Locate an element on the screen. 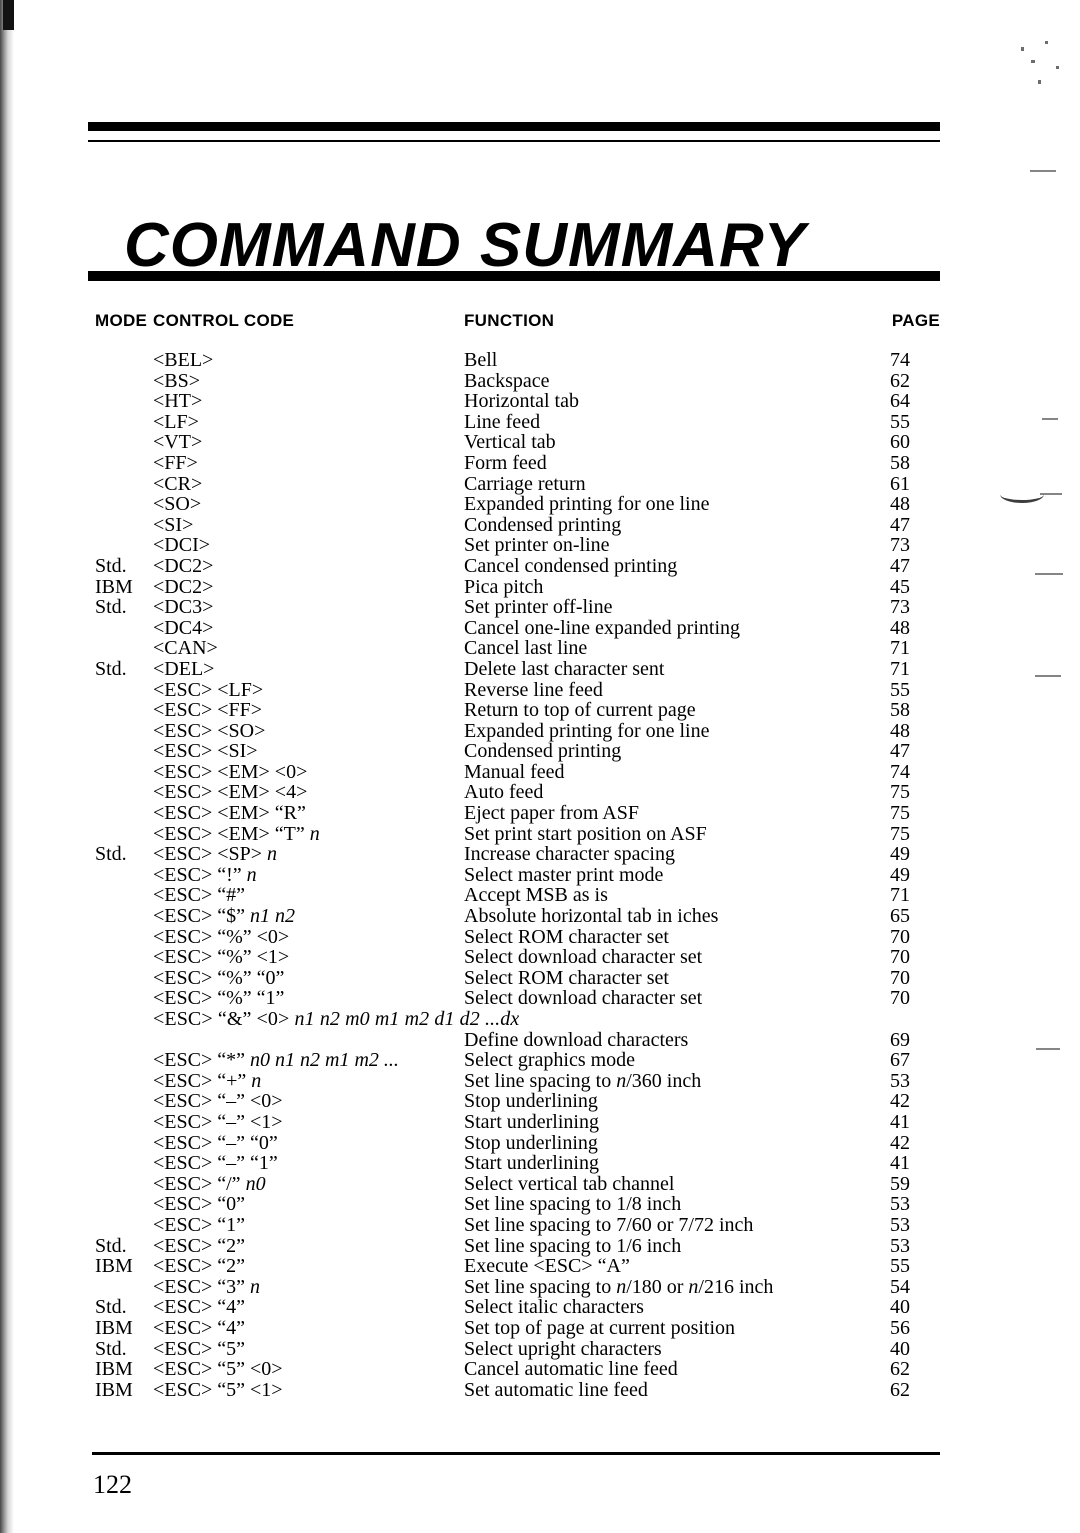  cell-function: Set print start position on ASF is located at coordinates (585, 833).